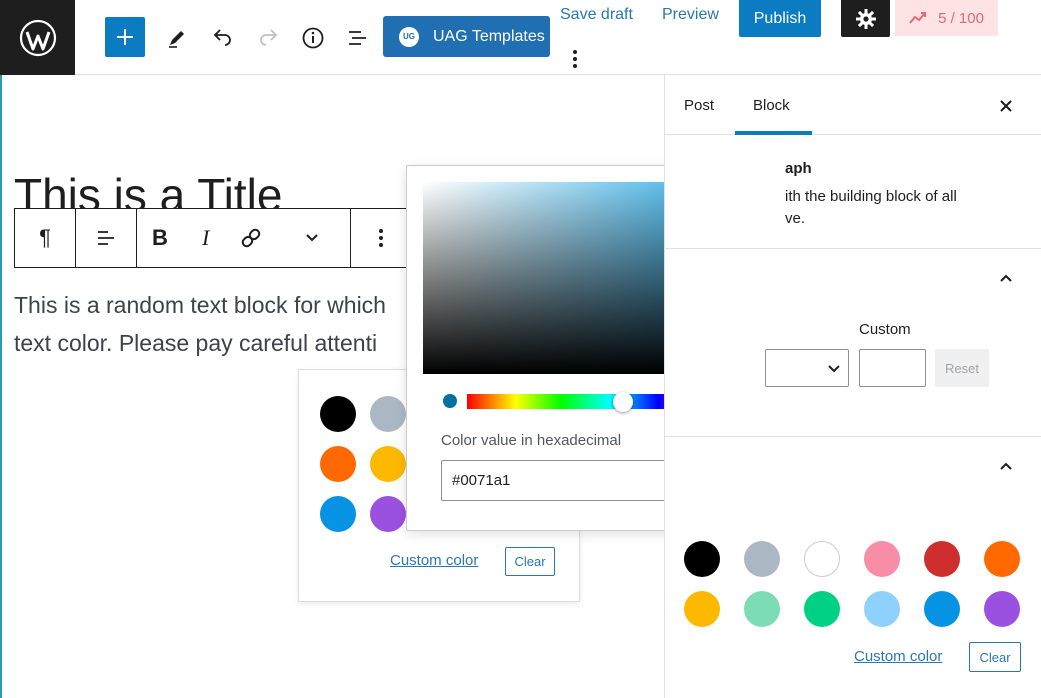 Image resolution: width=1041 pixels, height=698 pixels. I want to click on link-icon, so click(251, 238).